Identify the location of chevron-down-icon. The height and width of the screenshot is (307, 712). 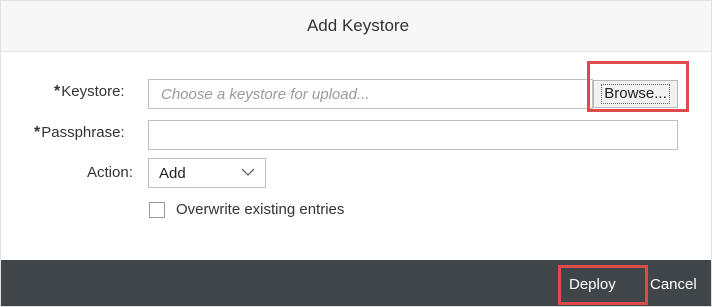
(248, 172).